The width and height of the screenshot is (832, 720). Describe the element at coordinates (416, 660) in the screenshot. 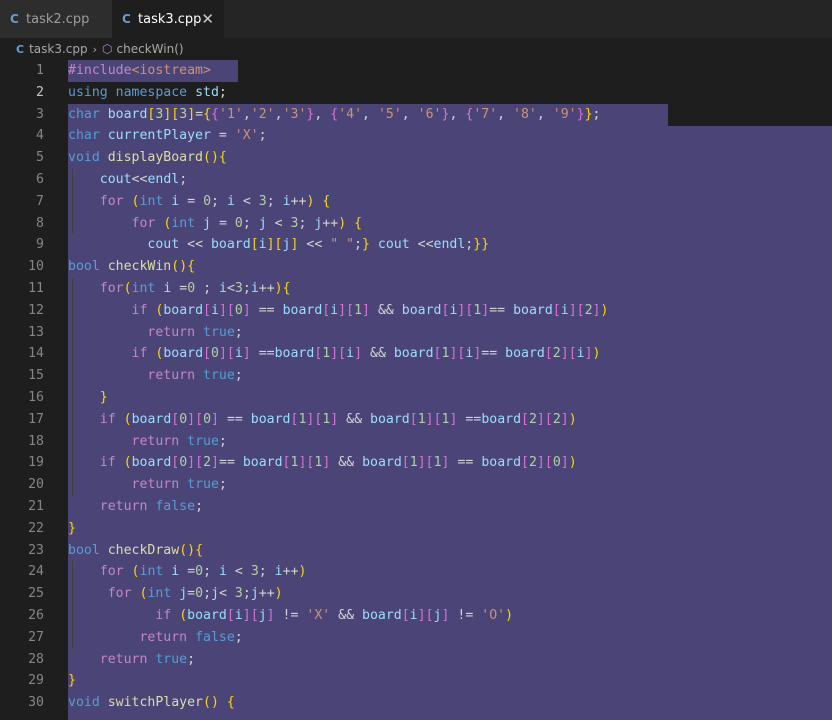

I see `code-line: 28 return true;` at that location.